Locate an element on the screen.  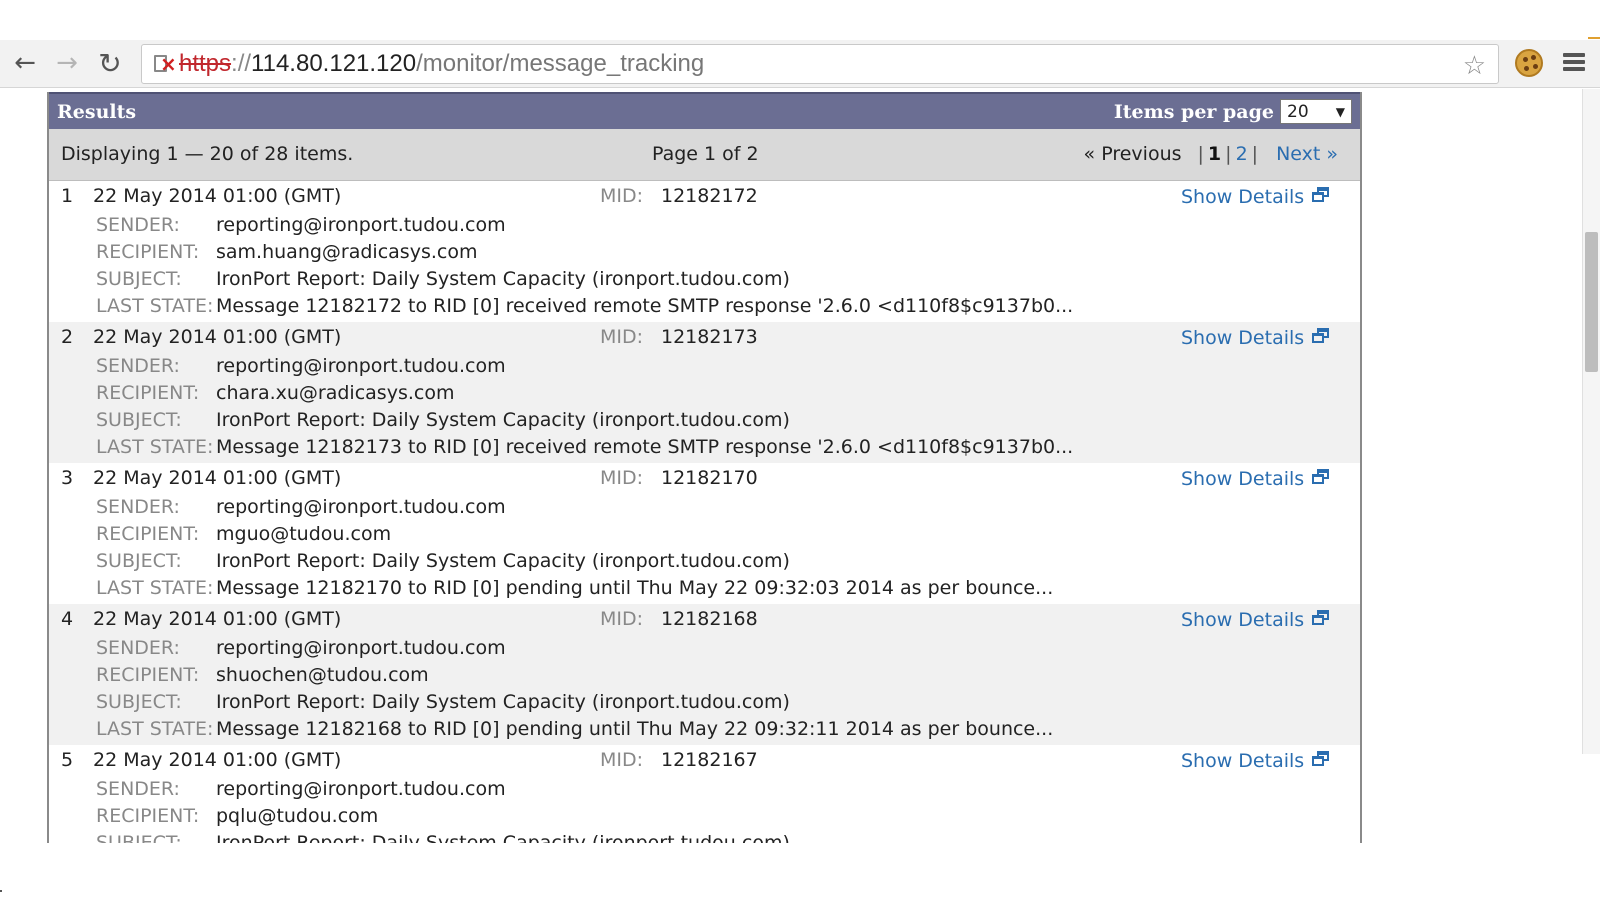
row-number: 3 is located at coordinates (67, 478).